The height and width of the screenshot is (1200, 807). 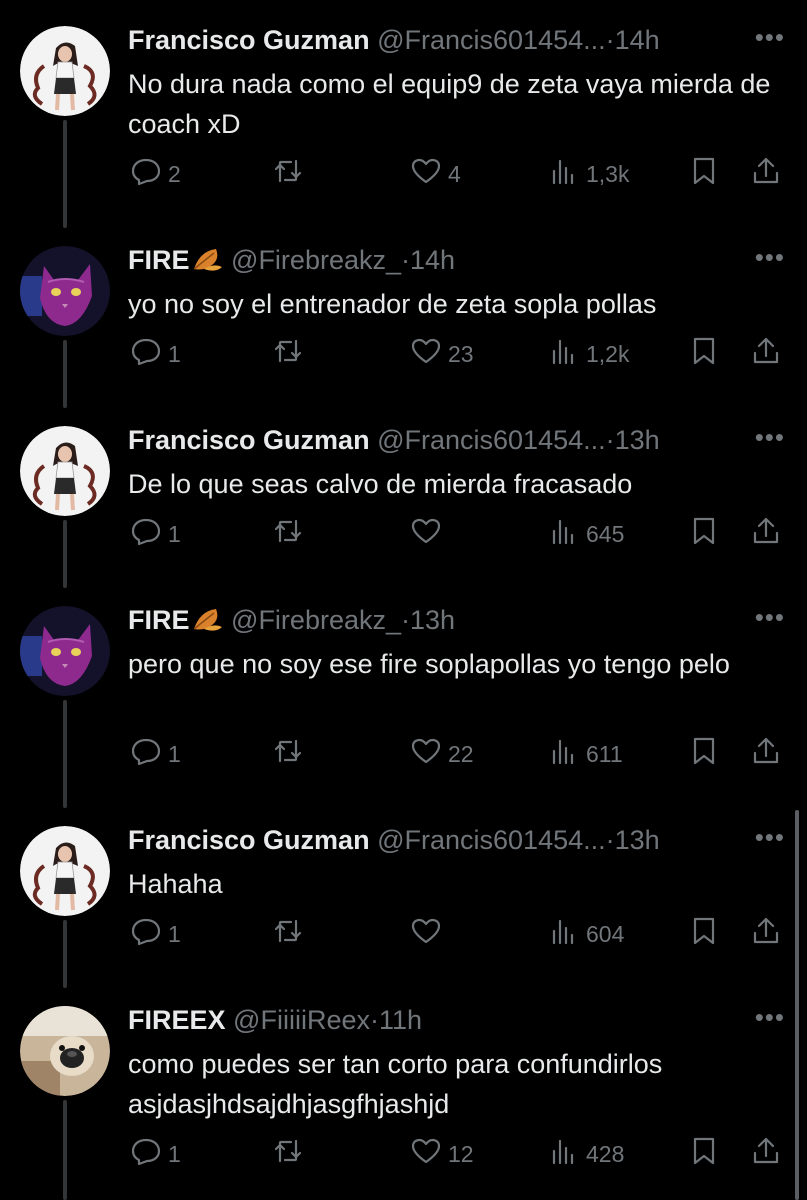 I want to click on like-button: 12, so click(x=442, y=1154).